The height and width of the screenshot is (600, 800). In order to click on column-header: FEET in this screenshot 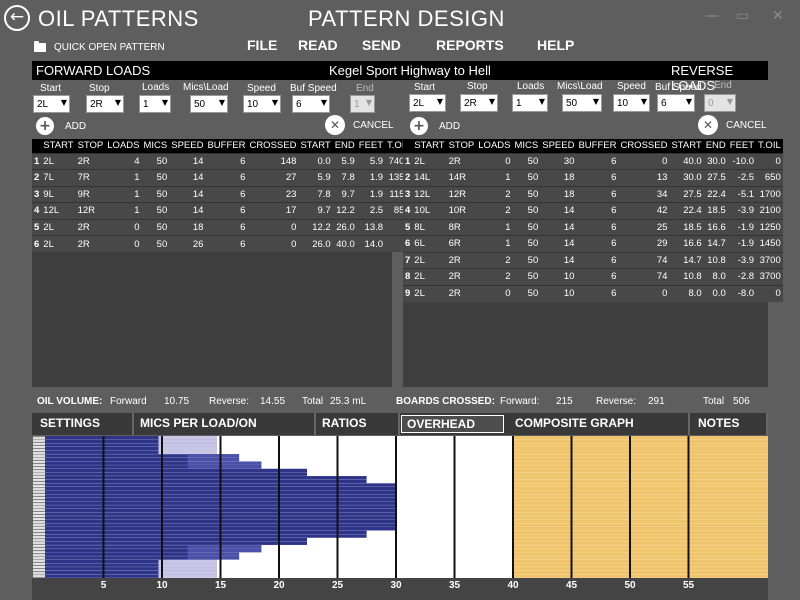, I will do `click(371, 146)`.